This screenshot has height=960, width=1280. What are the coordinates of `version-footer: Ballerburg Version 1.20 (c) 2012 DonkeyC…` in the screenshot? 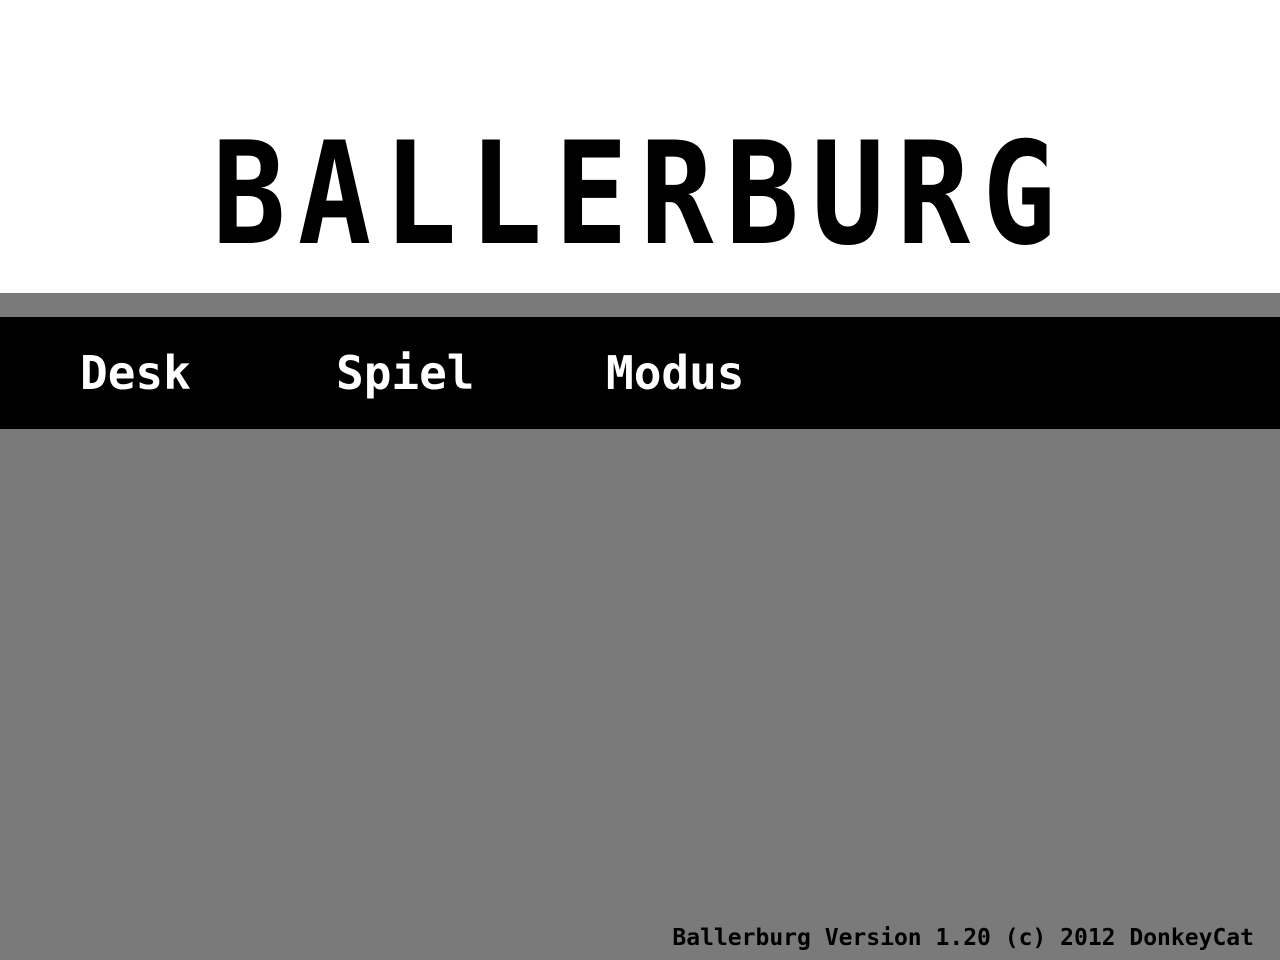 It's located at (963, 938).